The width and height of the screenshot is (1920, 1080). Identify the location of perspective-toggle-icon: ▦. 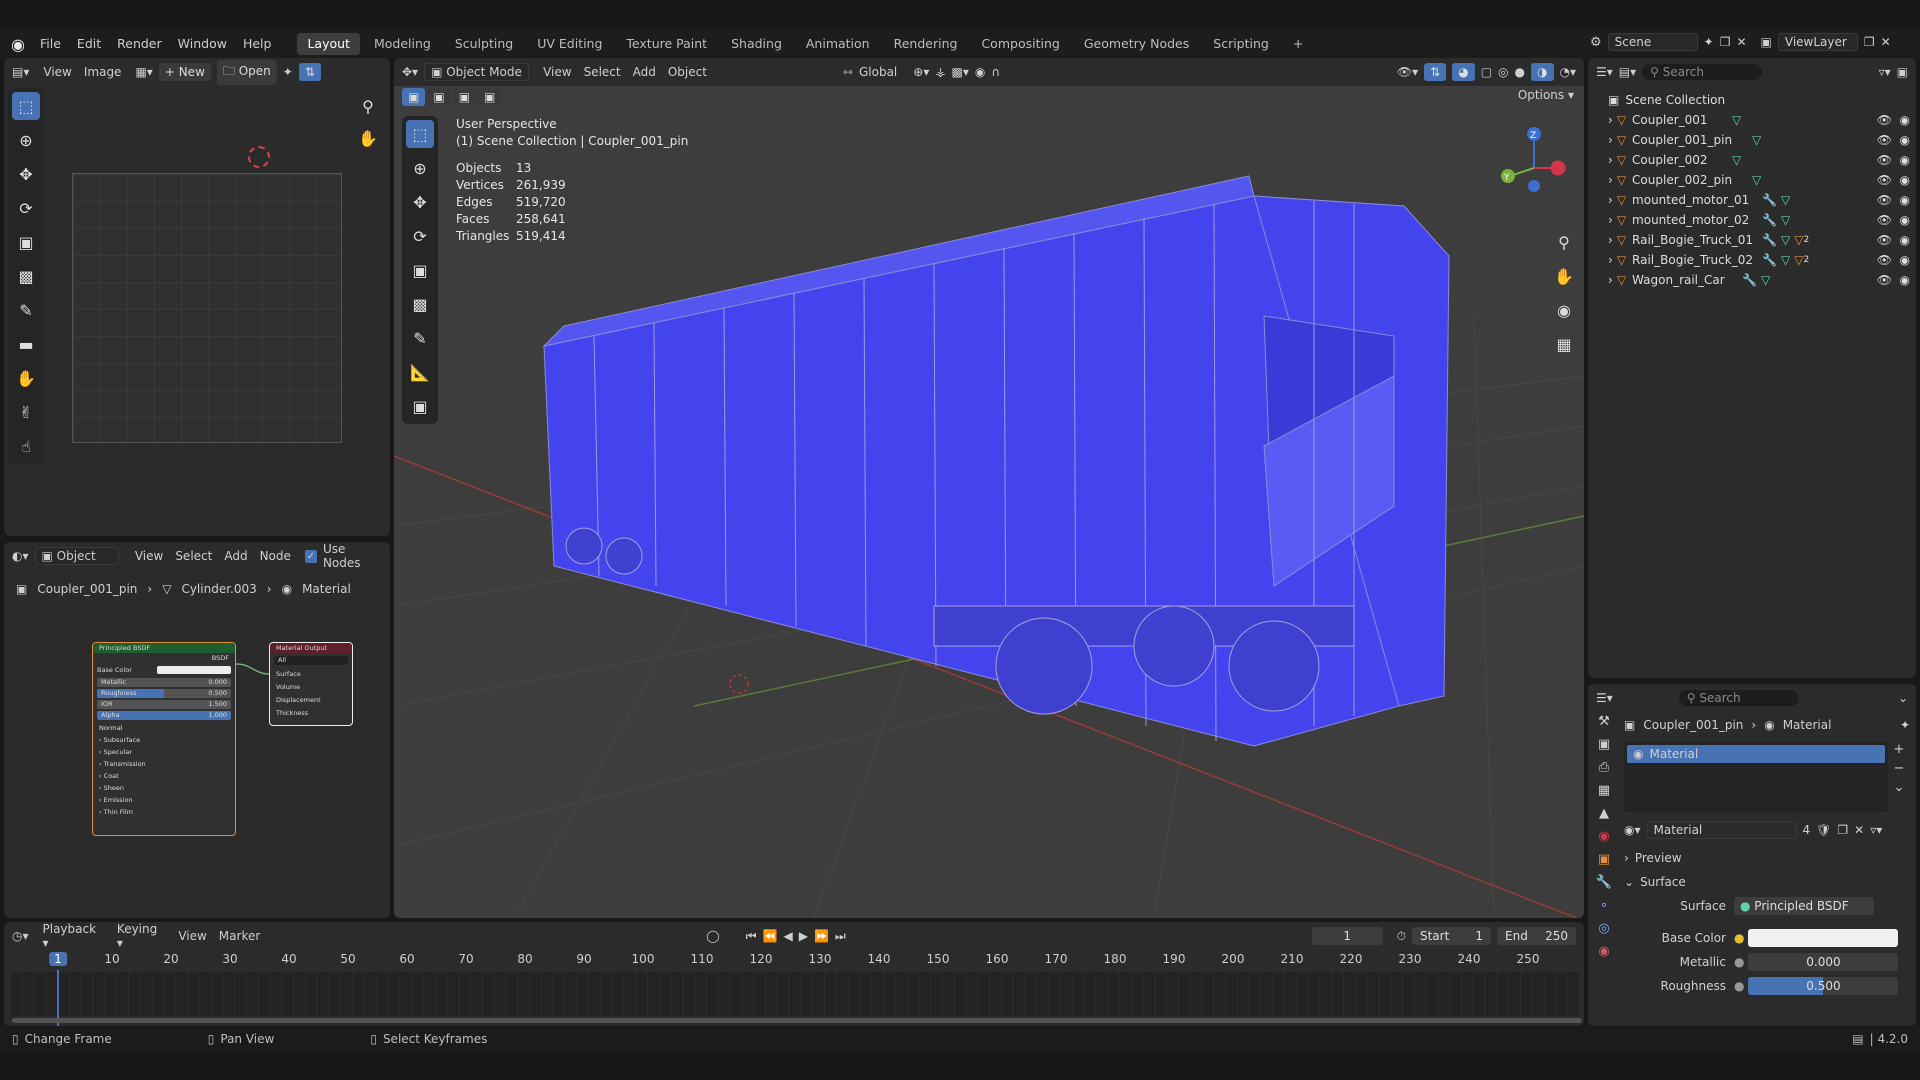
(1564, 344).